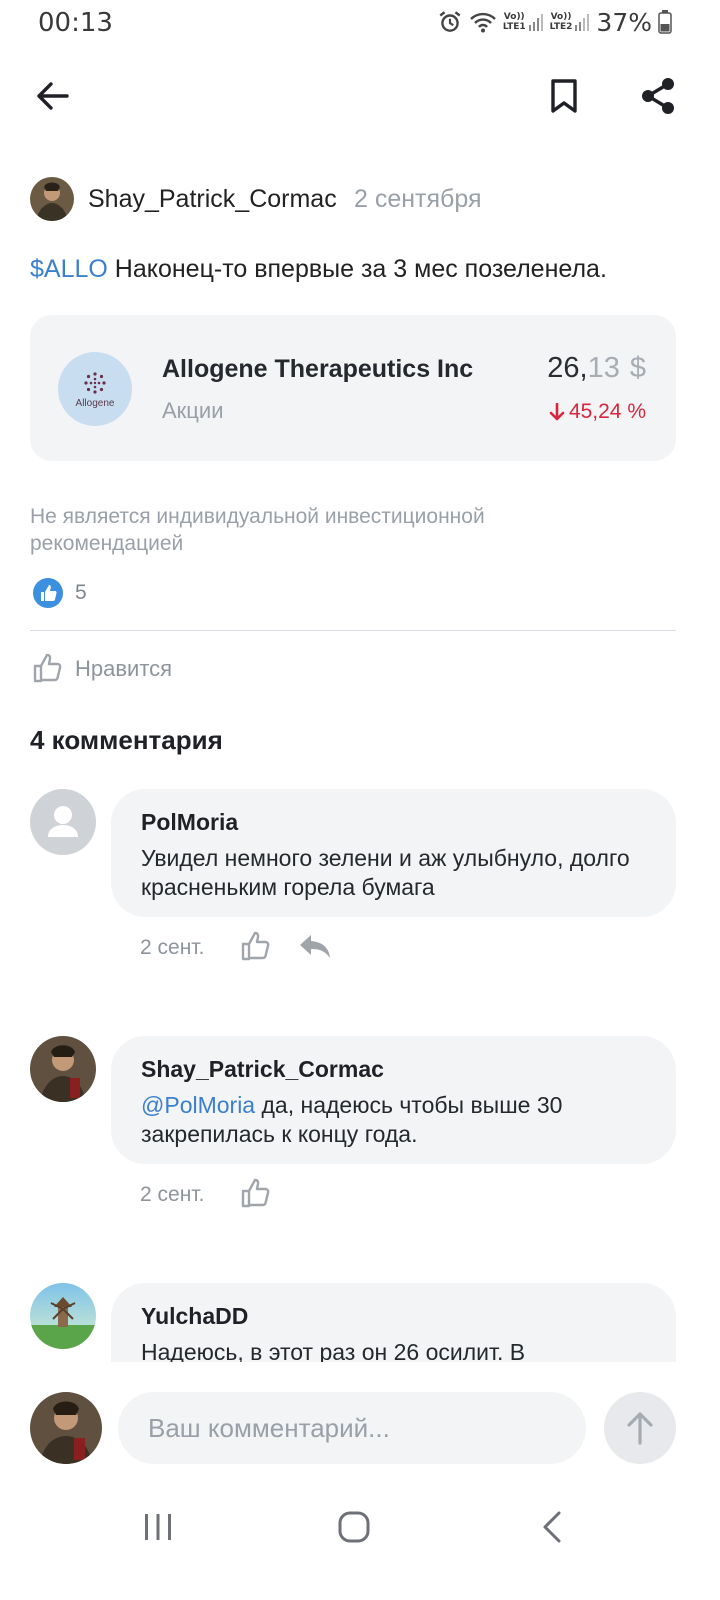  Describe the element at coordinates (95, 403) in the screenshot. I see `logo-text: Allogene` at that location.